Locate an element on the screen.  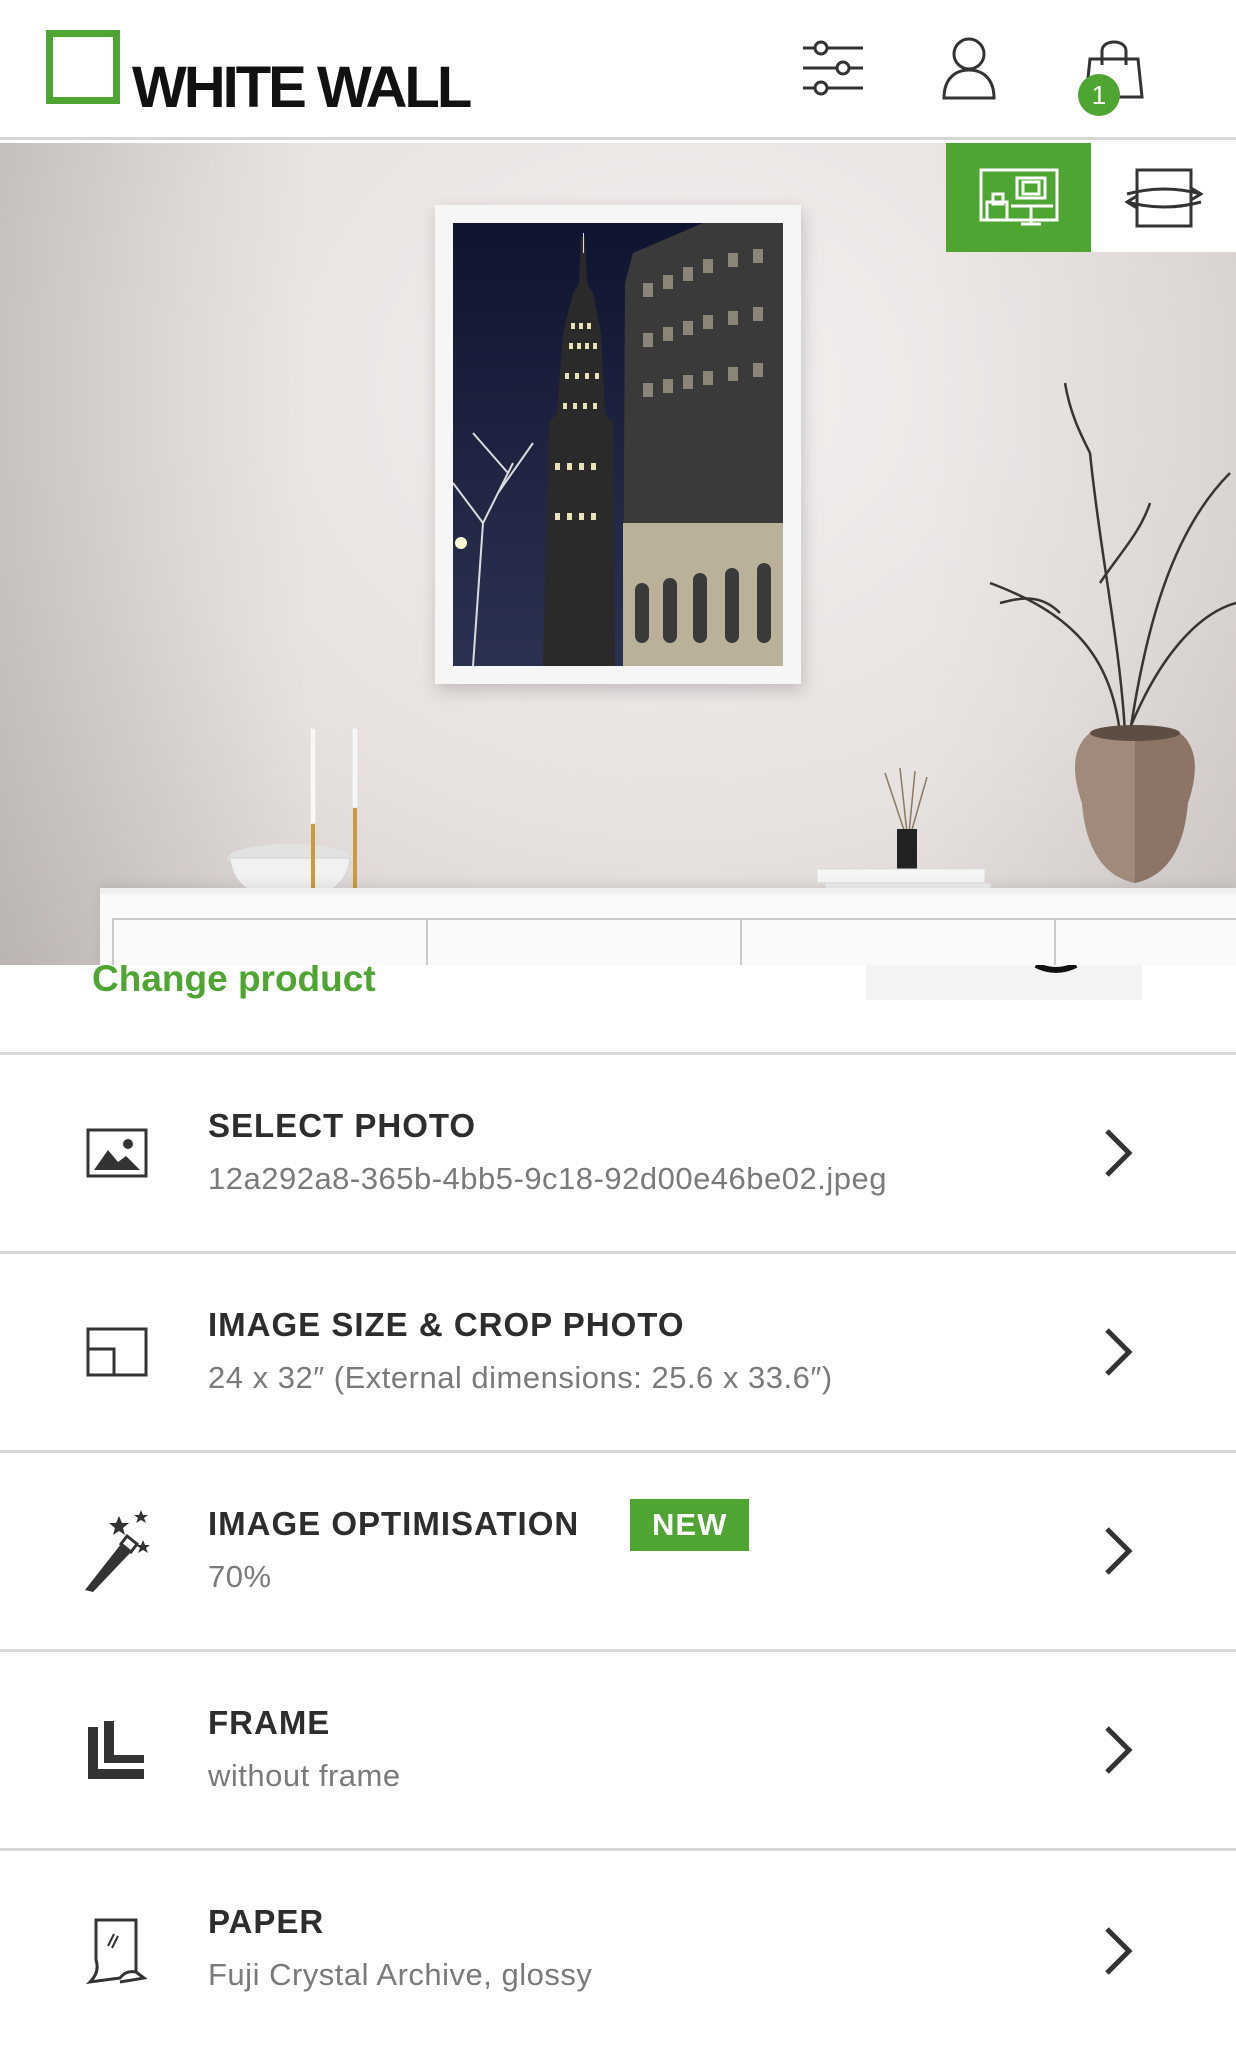
room-view-button is located at coordinates (1018, 197).